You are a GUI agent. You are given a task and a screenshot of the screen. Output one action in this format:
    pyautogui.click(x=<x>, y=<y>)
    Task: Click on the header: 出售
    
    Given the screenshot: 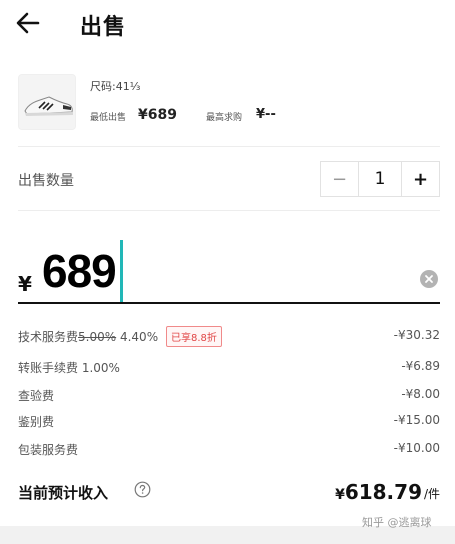 What is the action you would take?
    pyautogui.click(x=227, y=26)
    